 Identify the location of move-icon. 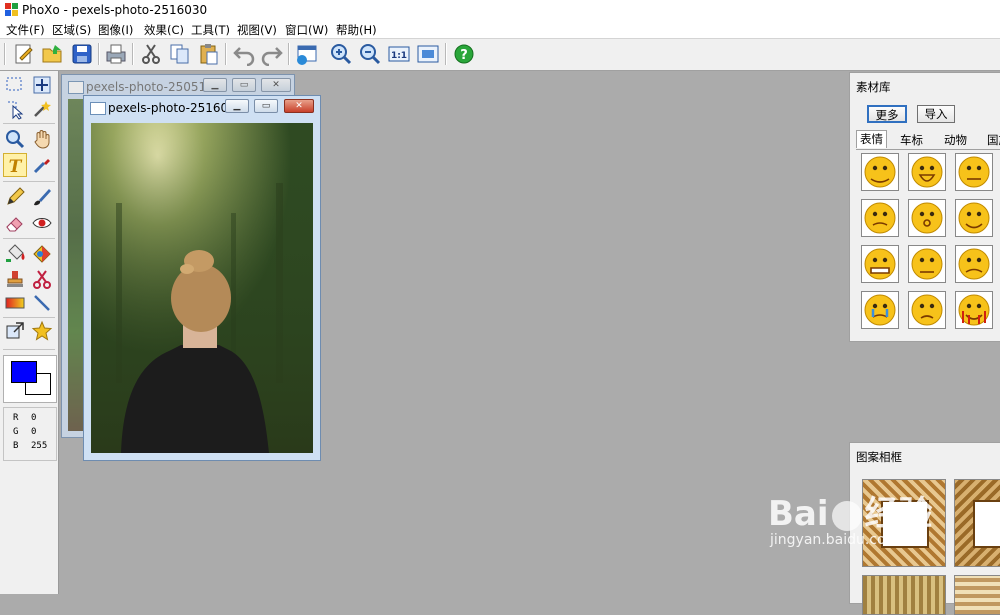
(42, 85).